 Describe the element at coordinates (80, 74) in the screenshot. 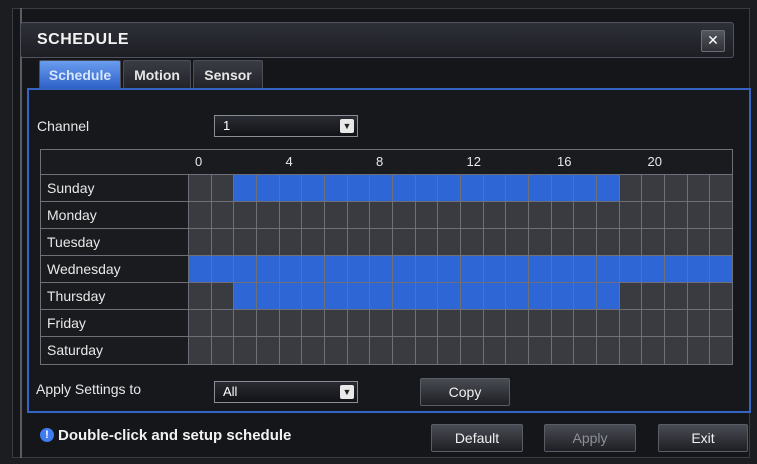

I see `tab-schedule: Schedule` at that location.